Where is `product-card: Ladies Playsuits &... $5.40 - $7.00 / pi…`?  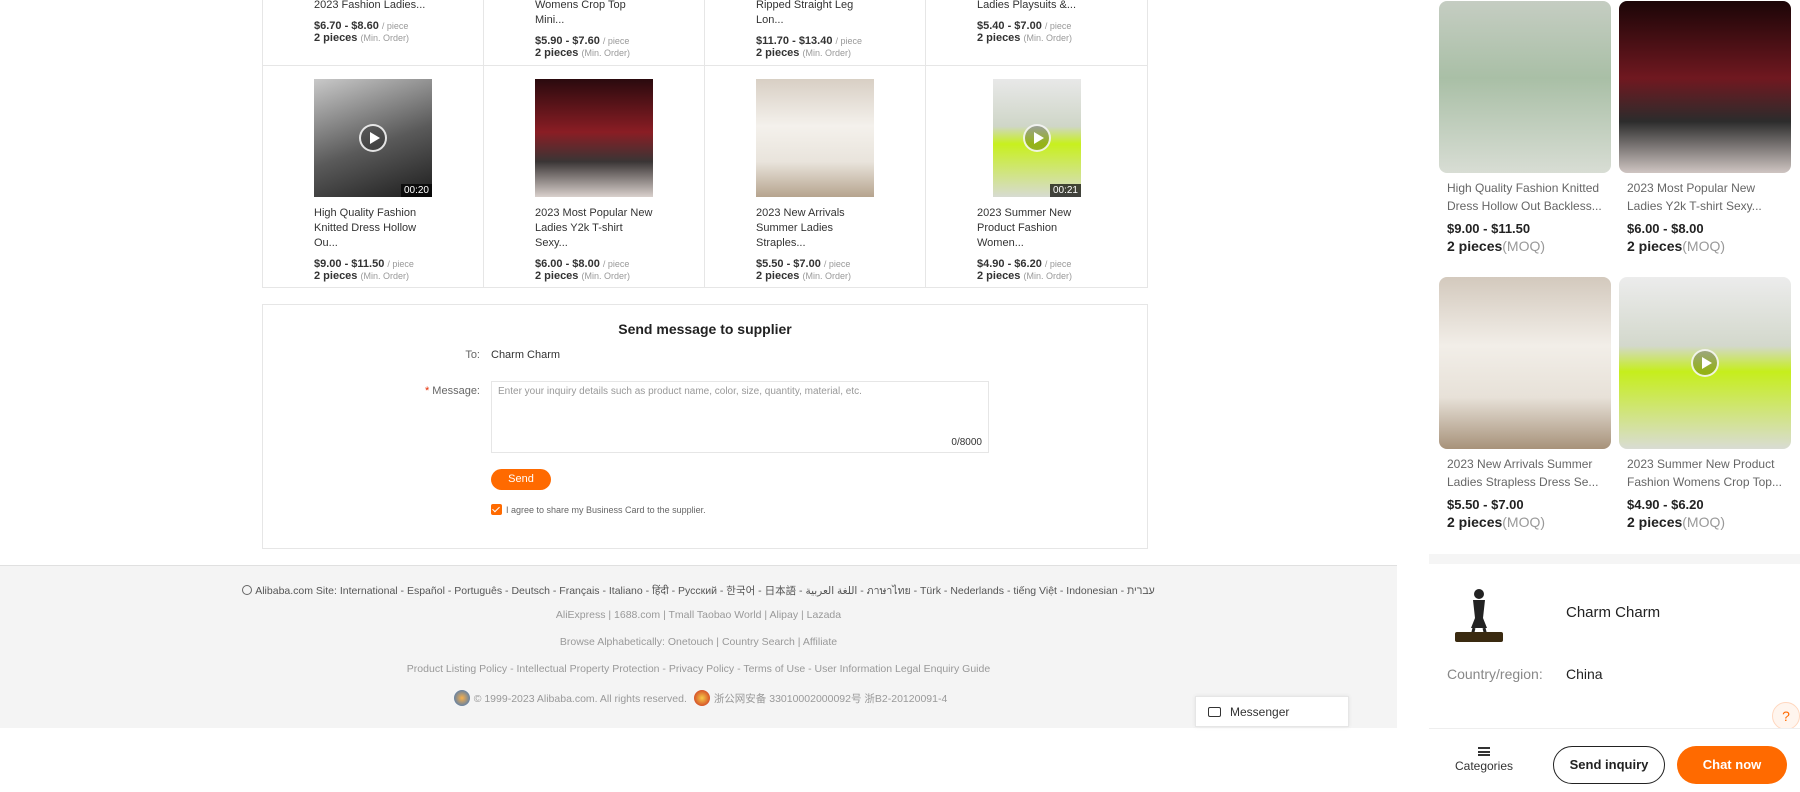 product-card: Ladies Playsuits &... $5.40 - $7.00 / pi… is located at coordinates (1036, 33).